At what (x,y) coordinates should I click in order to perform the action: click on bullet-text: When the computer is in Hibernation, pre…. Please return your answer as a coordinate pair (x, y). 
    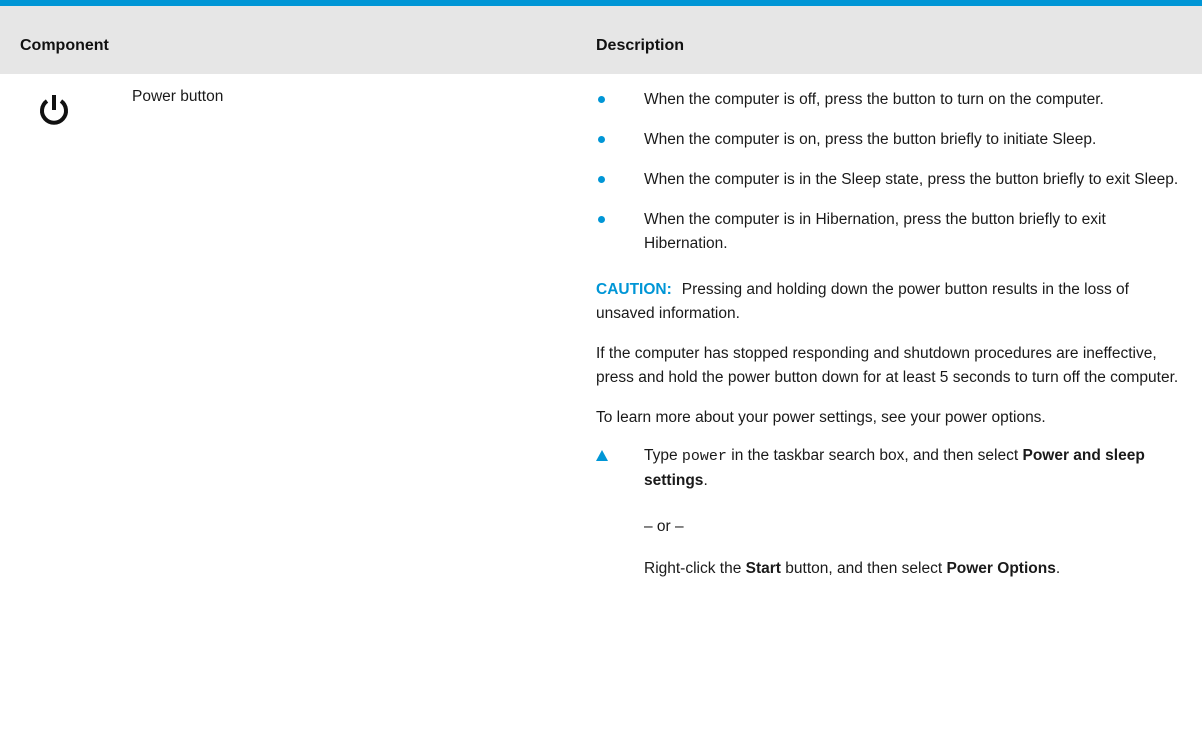
    Looking at the image, I should click on (875, 231).